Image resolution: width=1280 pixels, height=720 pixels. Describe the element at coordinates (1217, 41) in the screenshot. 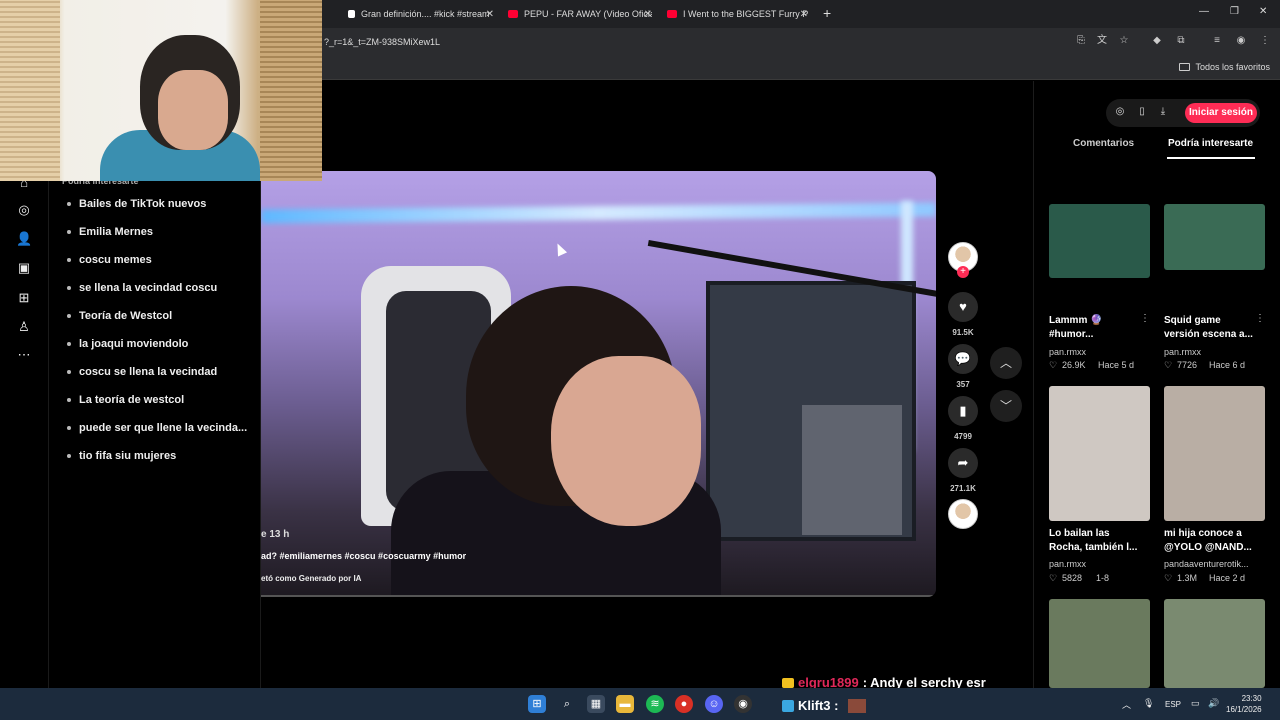

I see `reading-list-icon: ≡` at that location.